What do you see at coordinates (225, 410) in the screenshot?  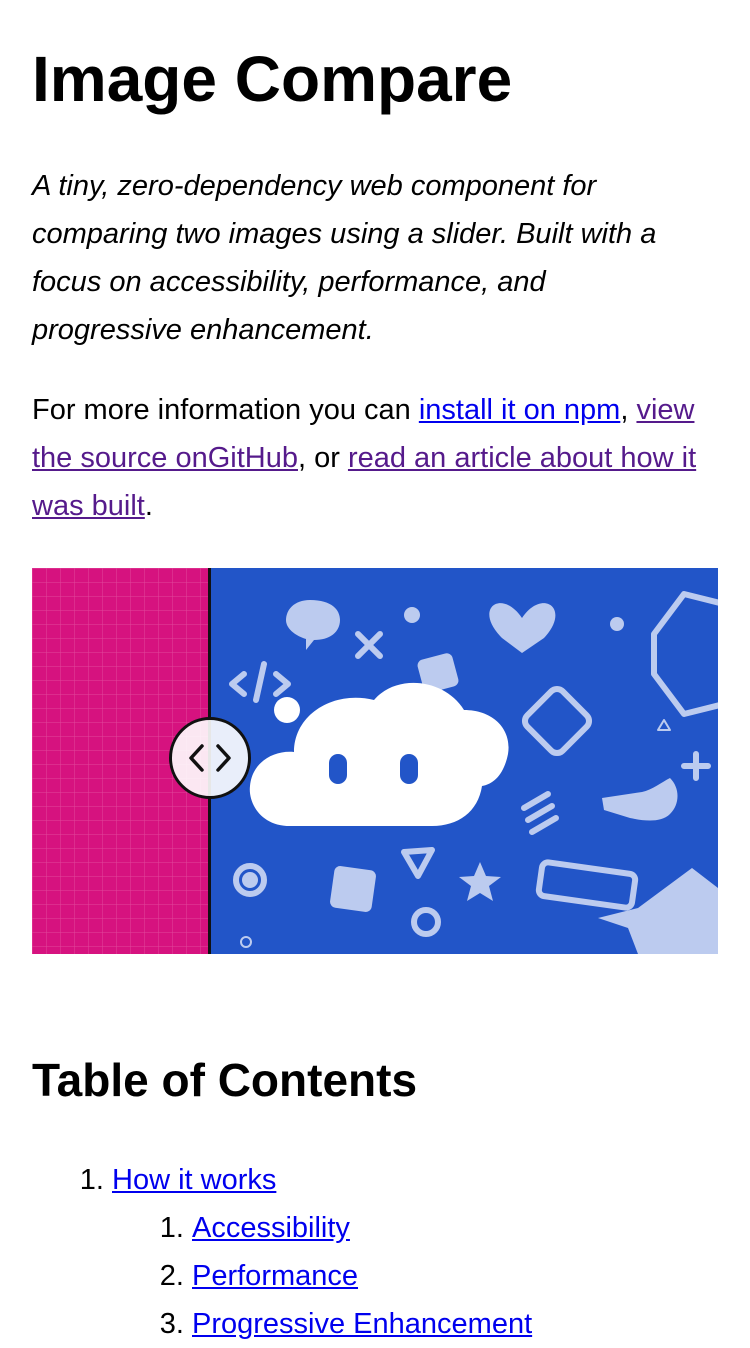 I see `info-prefix: For more information you can` at bounding box center [225, 410].